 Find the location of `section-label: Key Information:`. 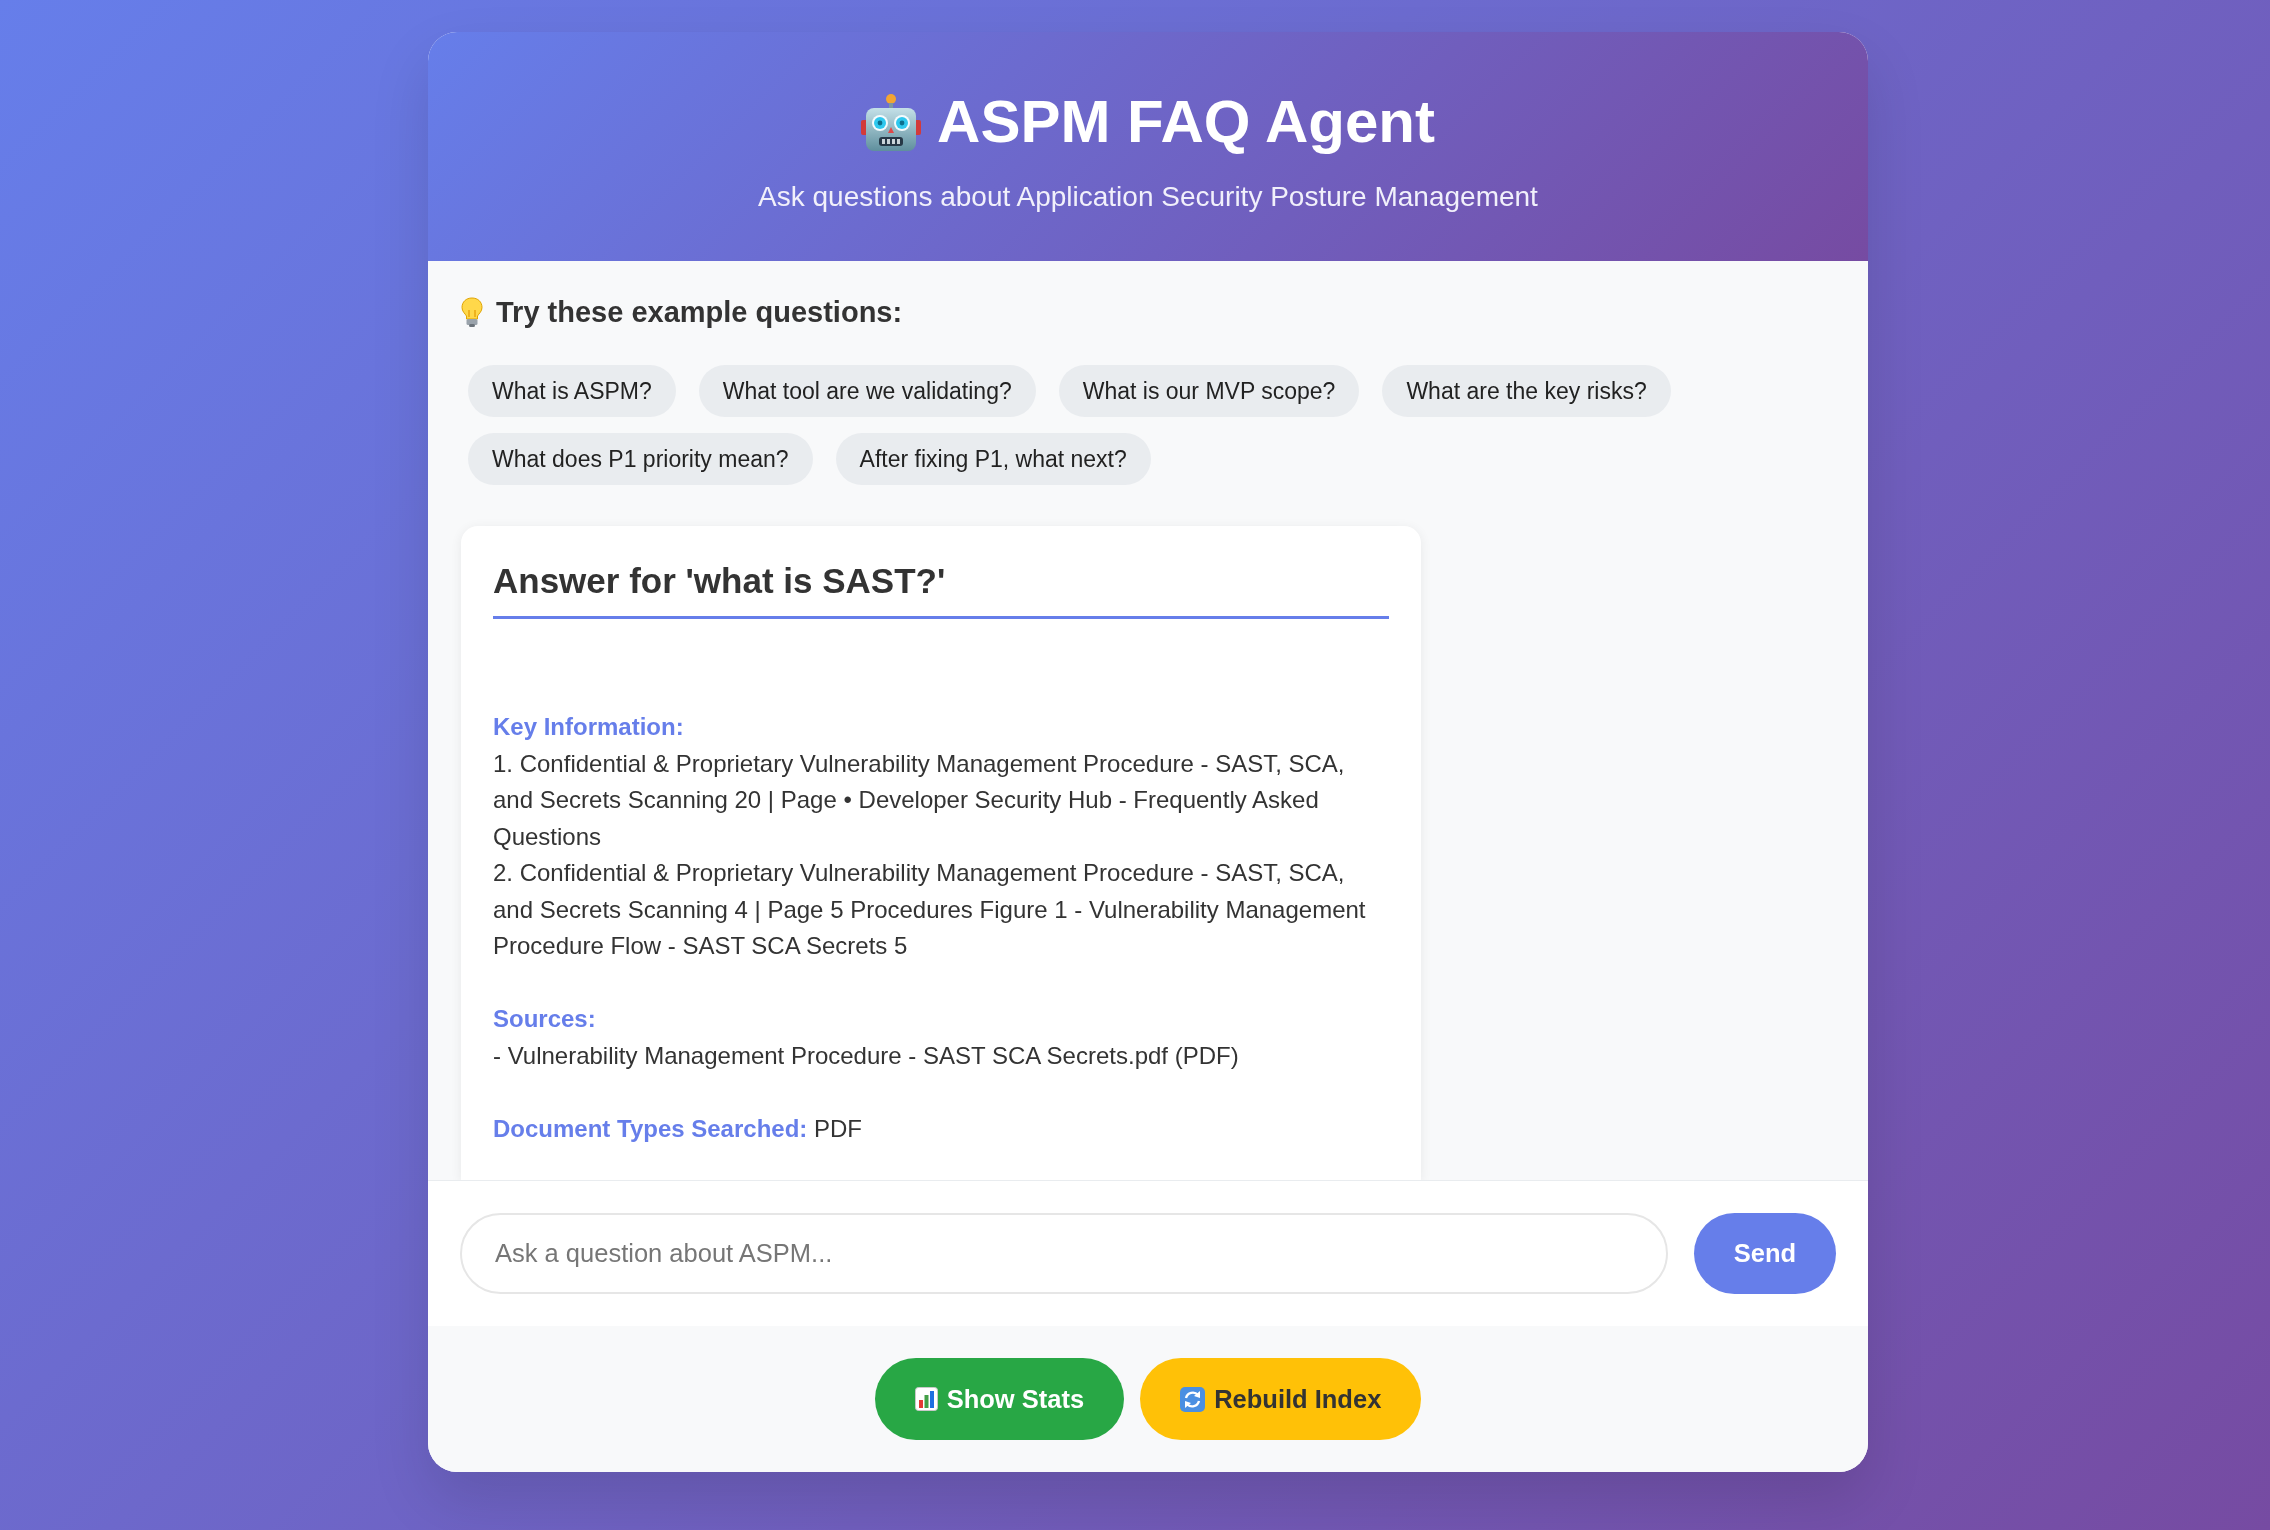

section-label: Key Information: is located at coordinates (589, 727).